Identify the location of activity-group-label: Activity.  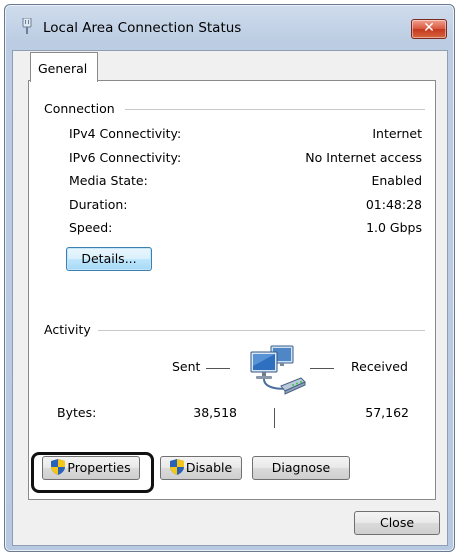
(70, 329).